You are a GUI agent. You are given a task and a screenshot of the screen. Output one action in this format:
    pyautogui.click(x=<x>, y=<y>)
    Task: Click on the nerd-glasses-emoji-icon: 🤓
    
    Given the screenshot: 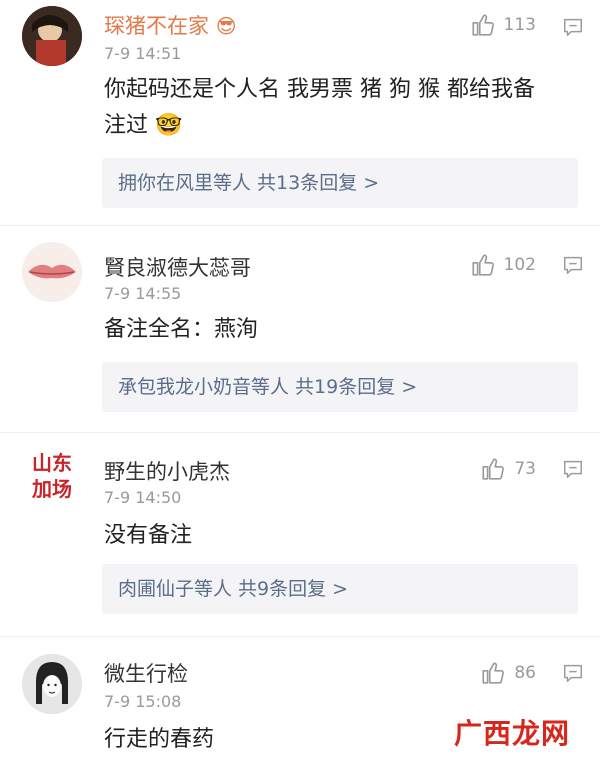 What is the action you would take?
    pyautogui.click(x=165, y=125)
    